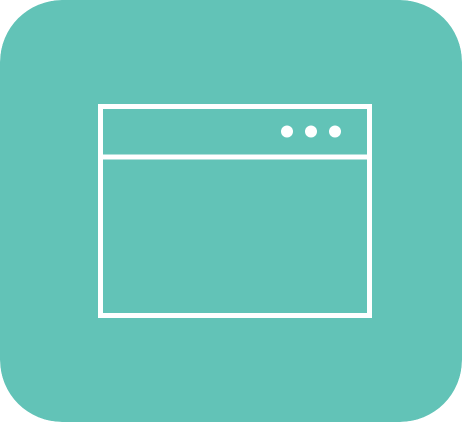  I want to click on window-control-dots, so click(311, 131).